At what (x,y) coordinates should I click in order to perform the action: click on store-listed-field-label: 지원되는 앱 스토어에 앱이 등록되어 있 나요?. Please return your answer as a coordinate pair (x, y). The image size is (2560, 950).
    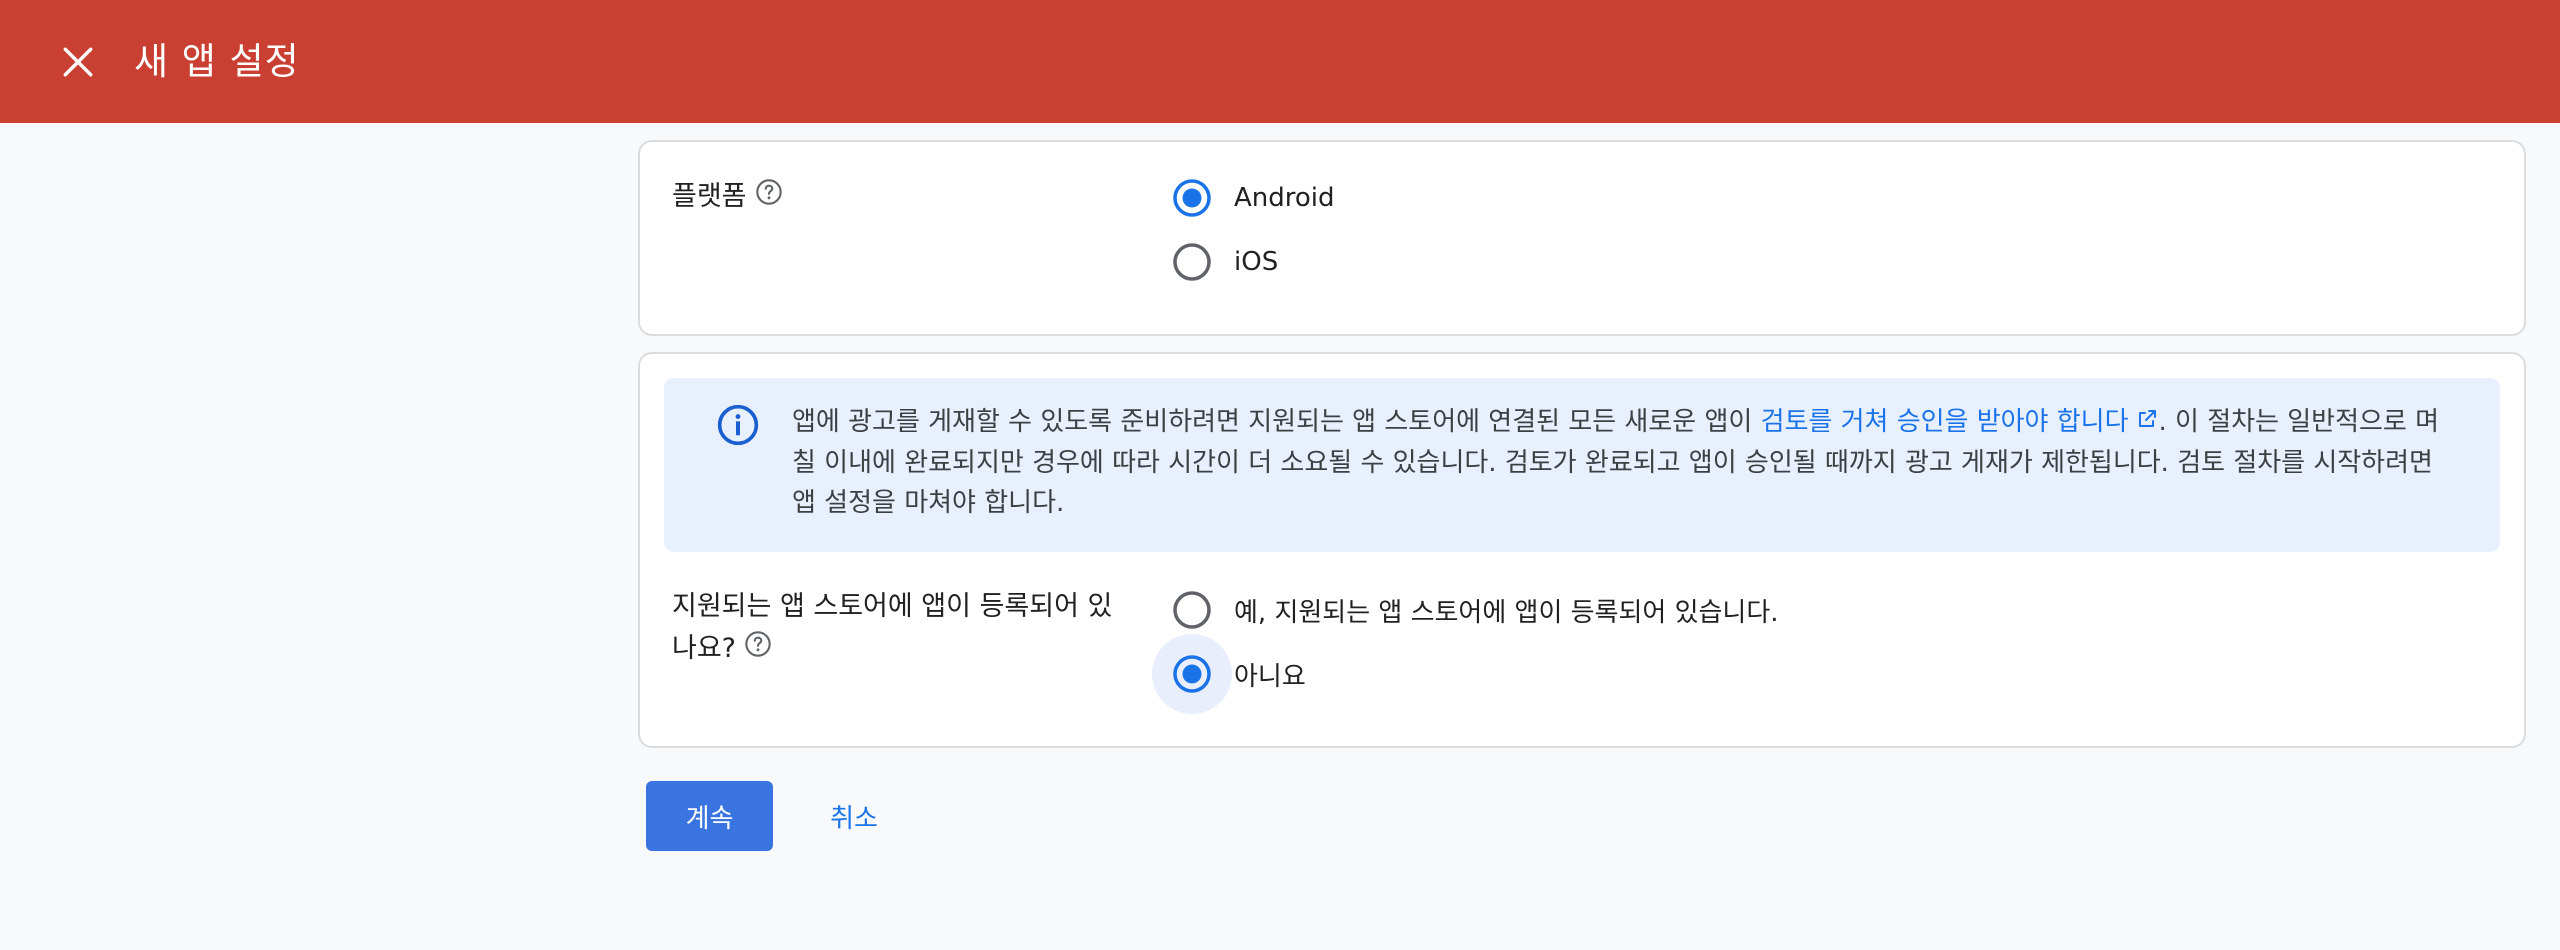
    Looking at the image, I should click on (902, 628).